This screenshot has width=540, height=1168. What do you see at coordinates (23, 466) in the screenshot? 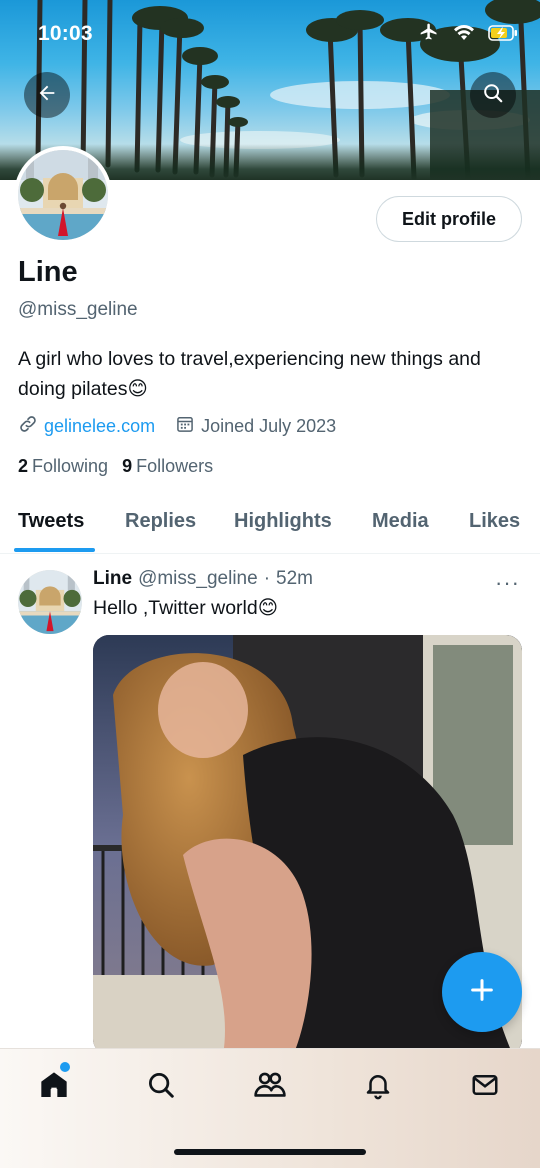
I see `following-count: 2` at bounding box center [23, 466].